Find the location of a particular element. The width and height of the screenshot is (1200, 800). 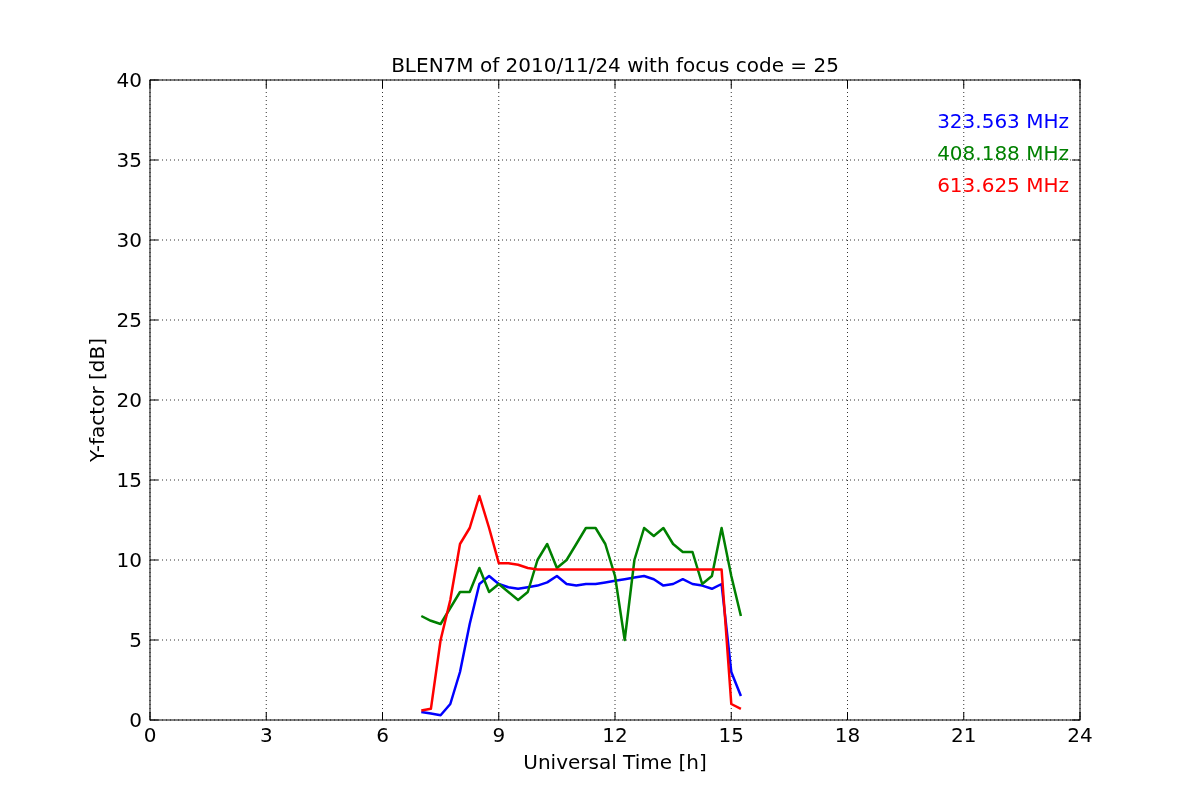

x-tick-label: 24 is located at coordinates (1080, 735).